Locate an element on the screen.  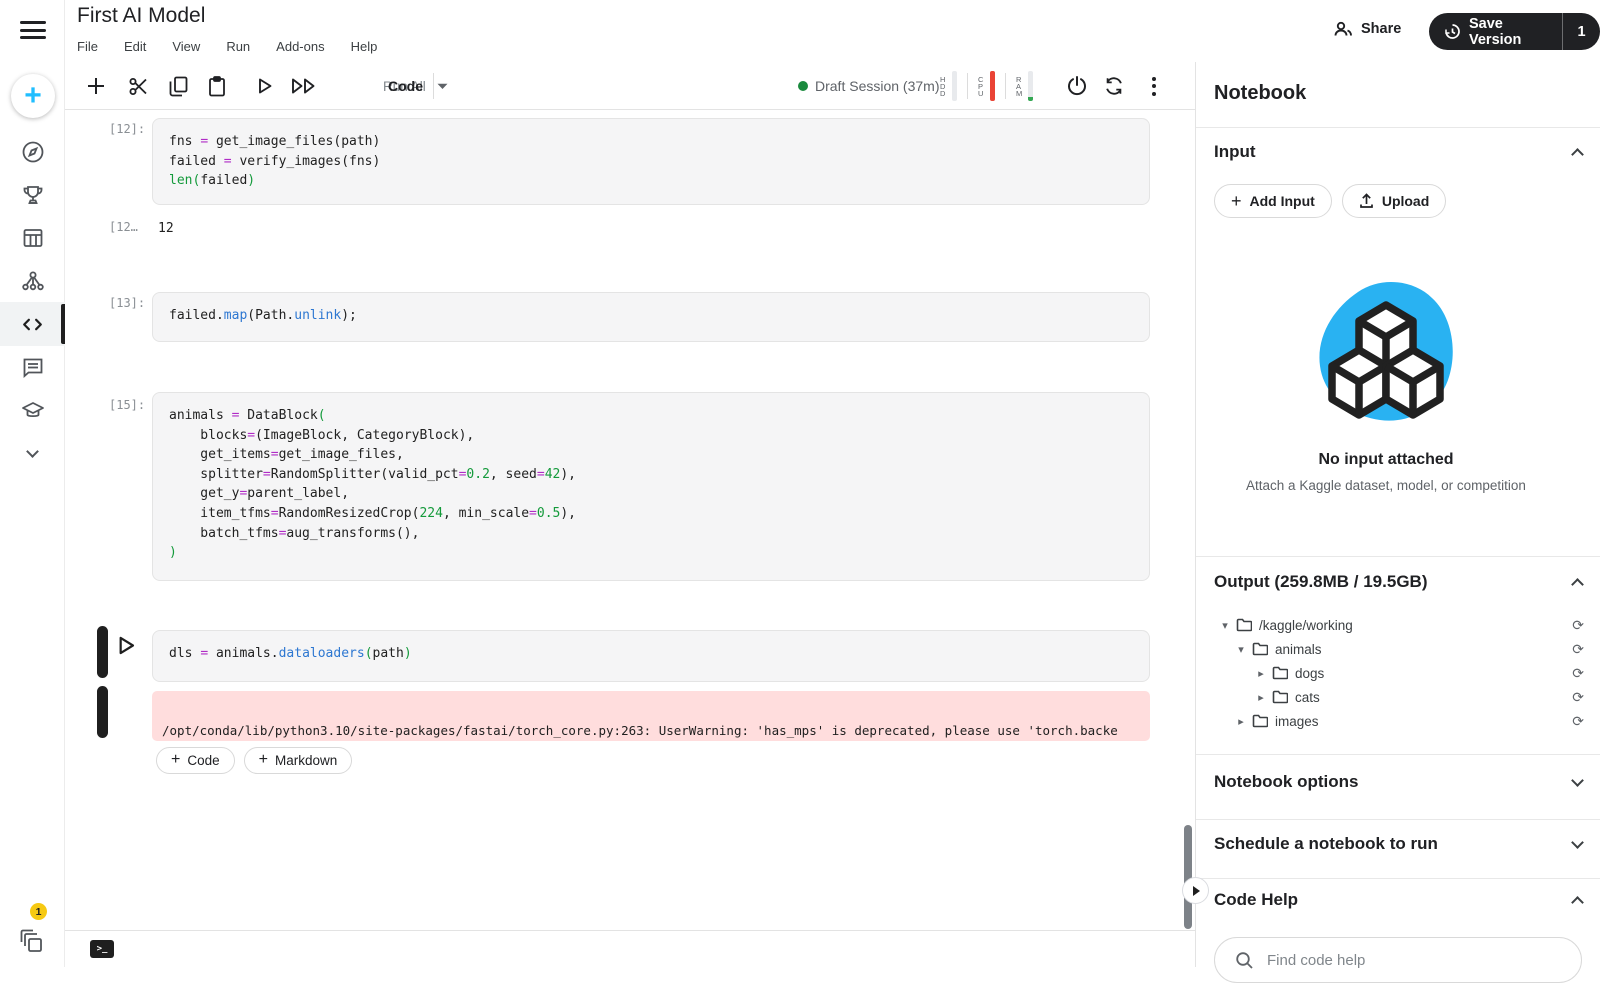
cpu-gauge: CPU is located at coordinates (986, 86).